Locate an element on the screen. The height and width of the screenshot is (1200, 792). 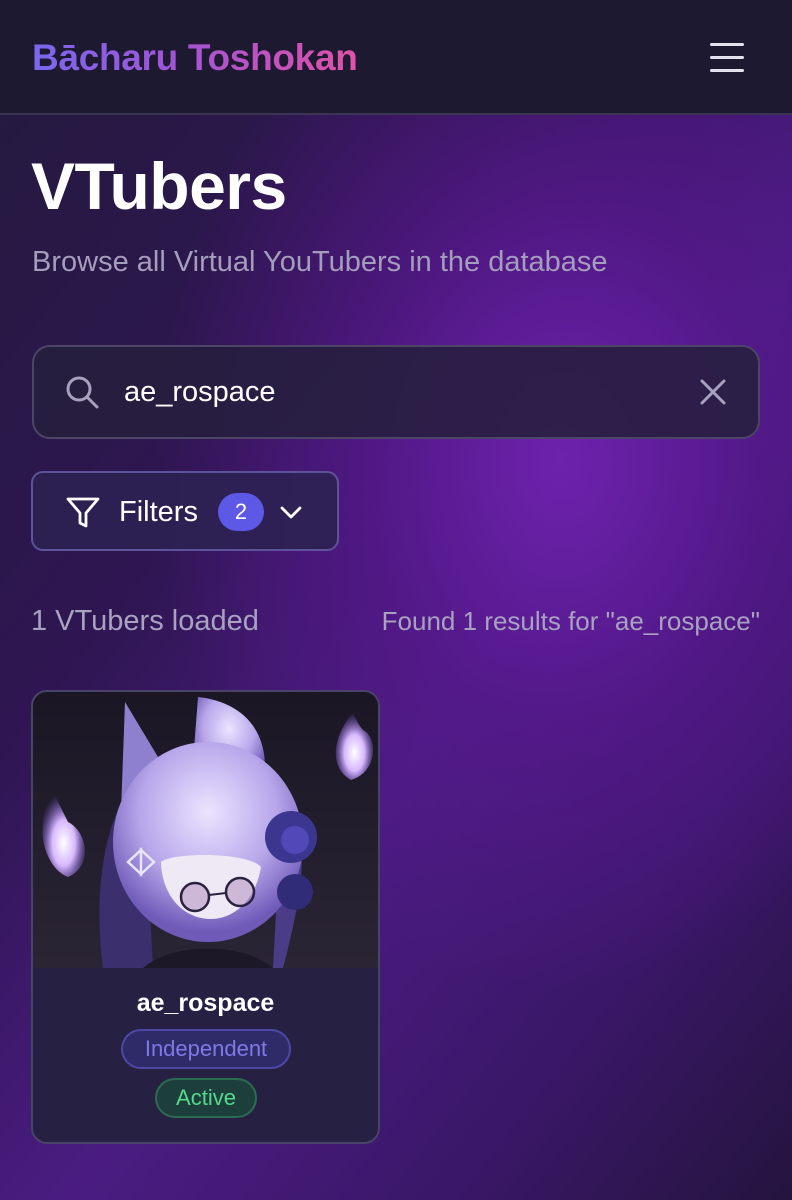
loaded-count-text: 1 VTubers loaded is located at coordinates (145, 621).